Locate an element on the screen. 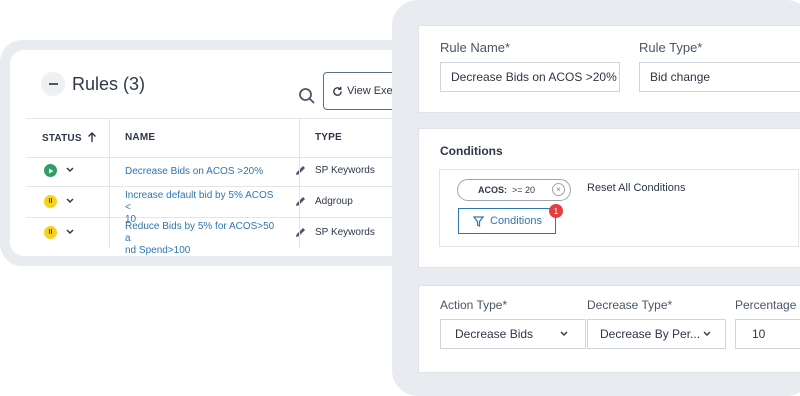 The width and height of the screenshot is (800, 396). conditions-count-badge: 1 is located at coordinates (556, 211).